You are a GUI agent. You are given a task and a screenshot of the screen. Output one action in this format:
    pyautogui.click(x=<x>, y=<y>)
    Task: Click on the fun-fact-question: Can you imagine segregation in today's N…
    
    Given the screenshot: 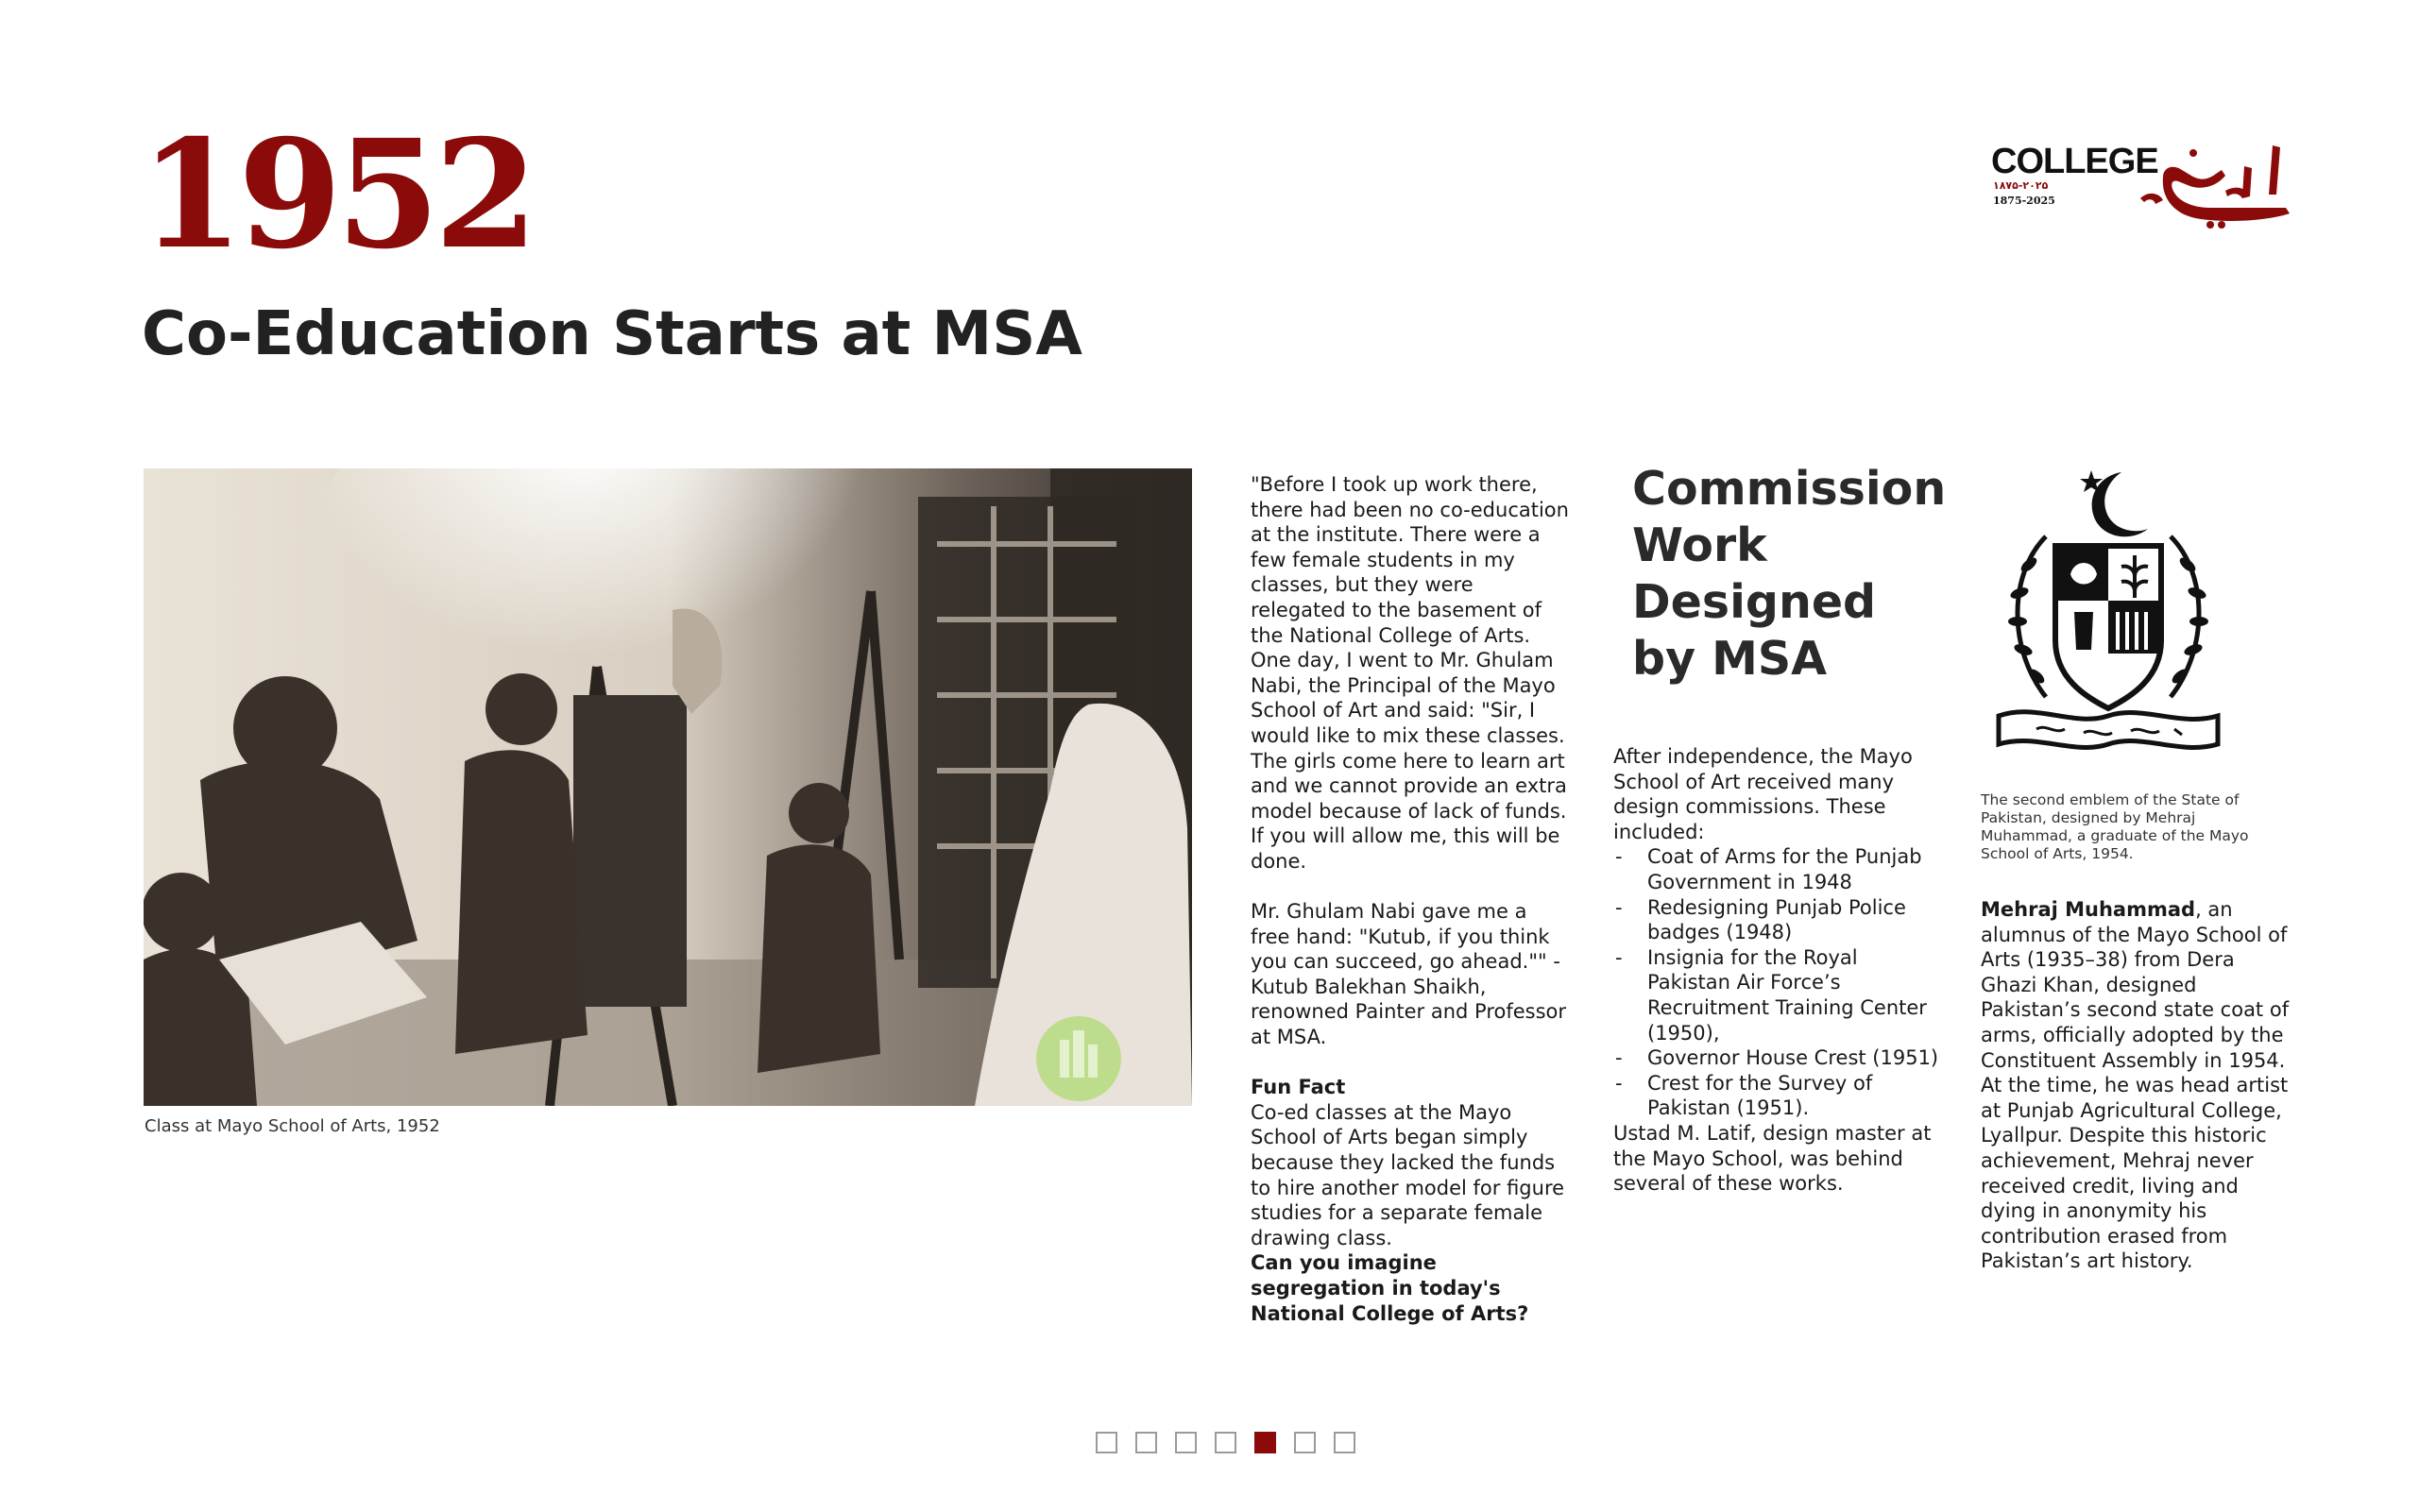 What is the action you would take?
    pyautogui.click(x=1390, y=1288)
    